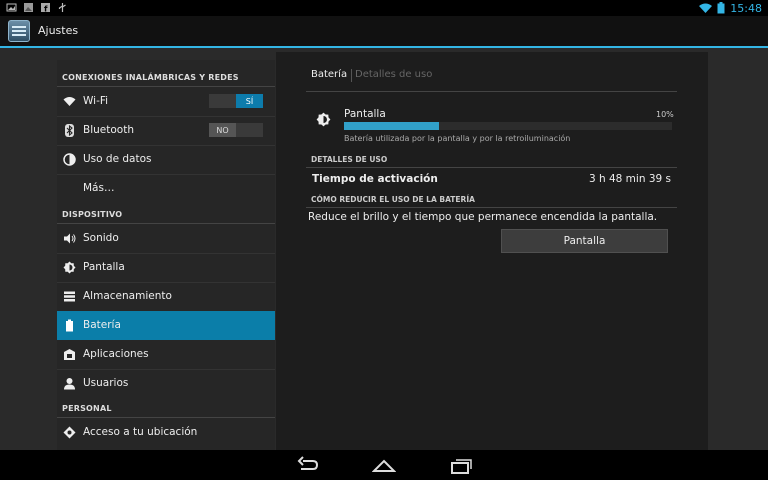 The width and height of the screenshot is (768, 480). What do you see at coordinates (746, 8) in the screenshot?
I see `clock: 15:48` at bounding box center [746, 8].